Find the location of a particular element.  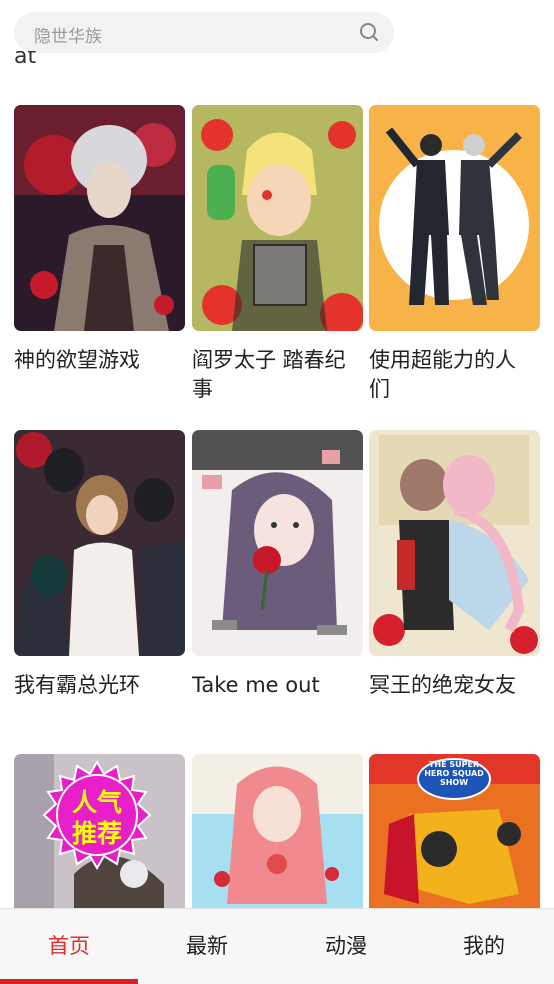

comic-card: 我有霸总光环 is located at coordinates (99, 565).